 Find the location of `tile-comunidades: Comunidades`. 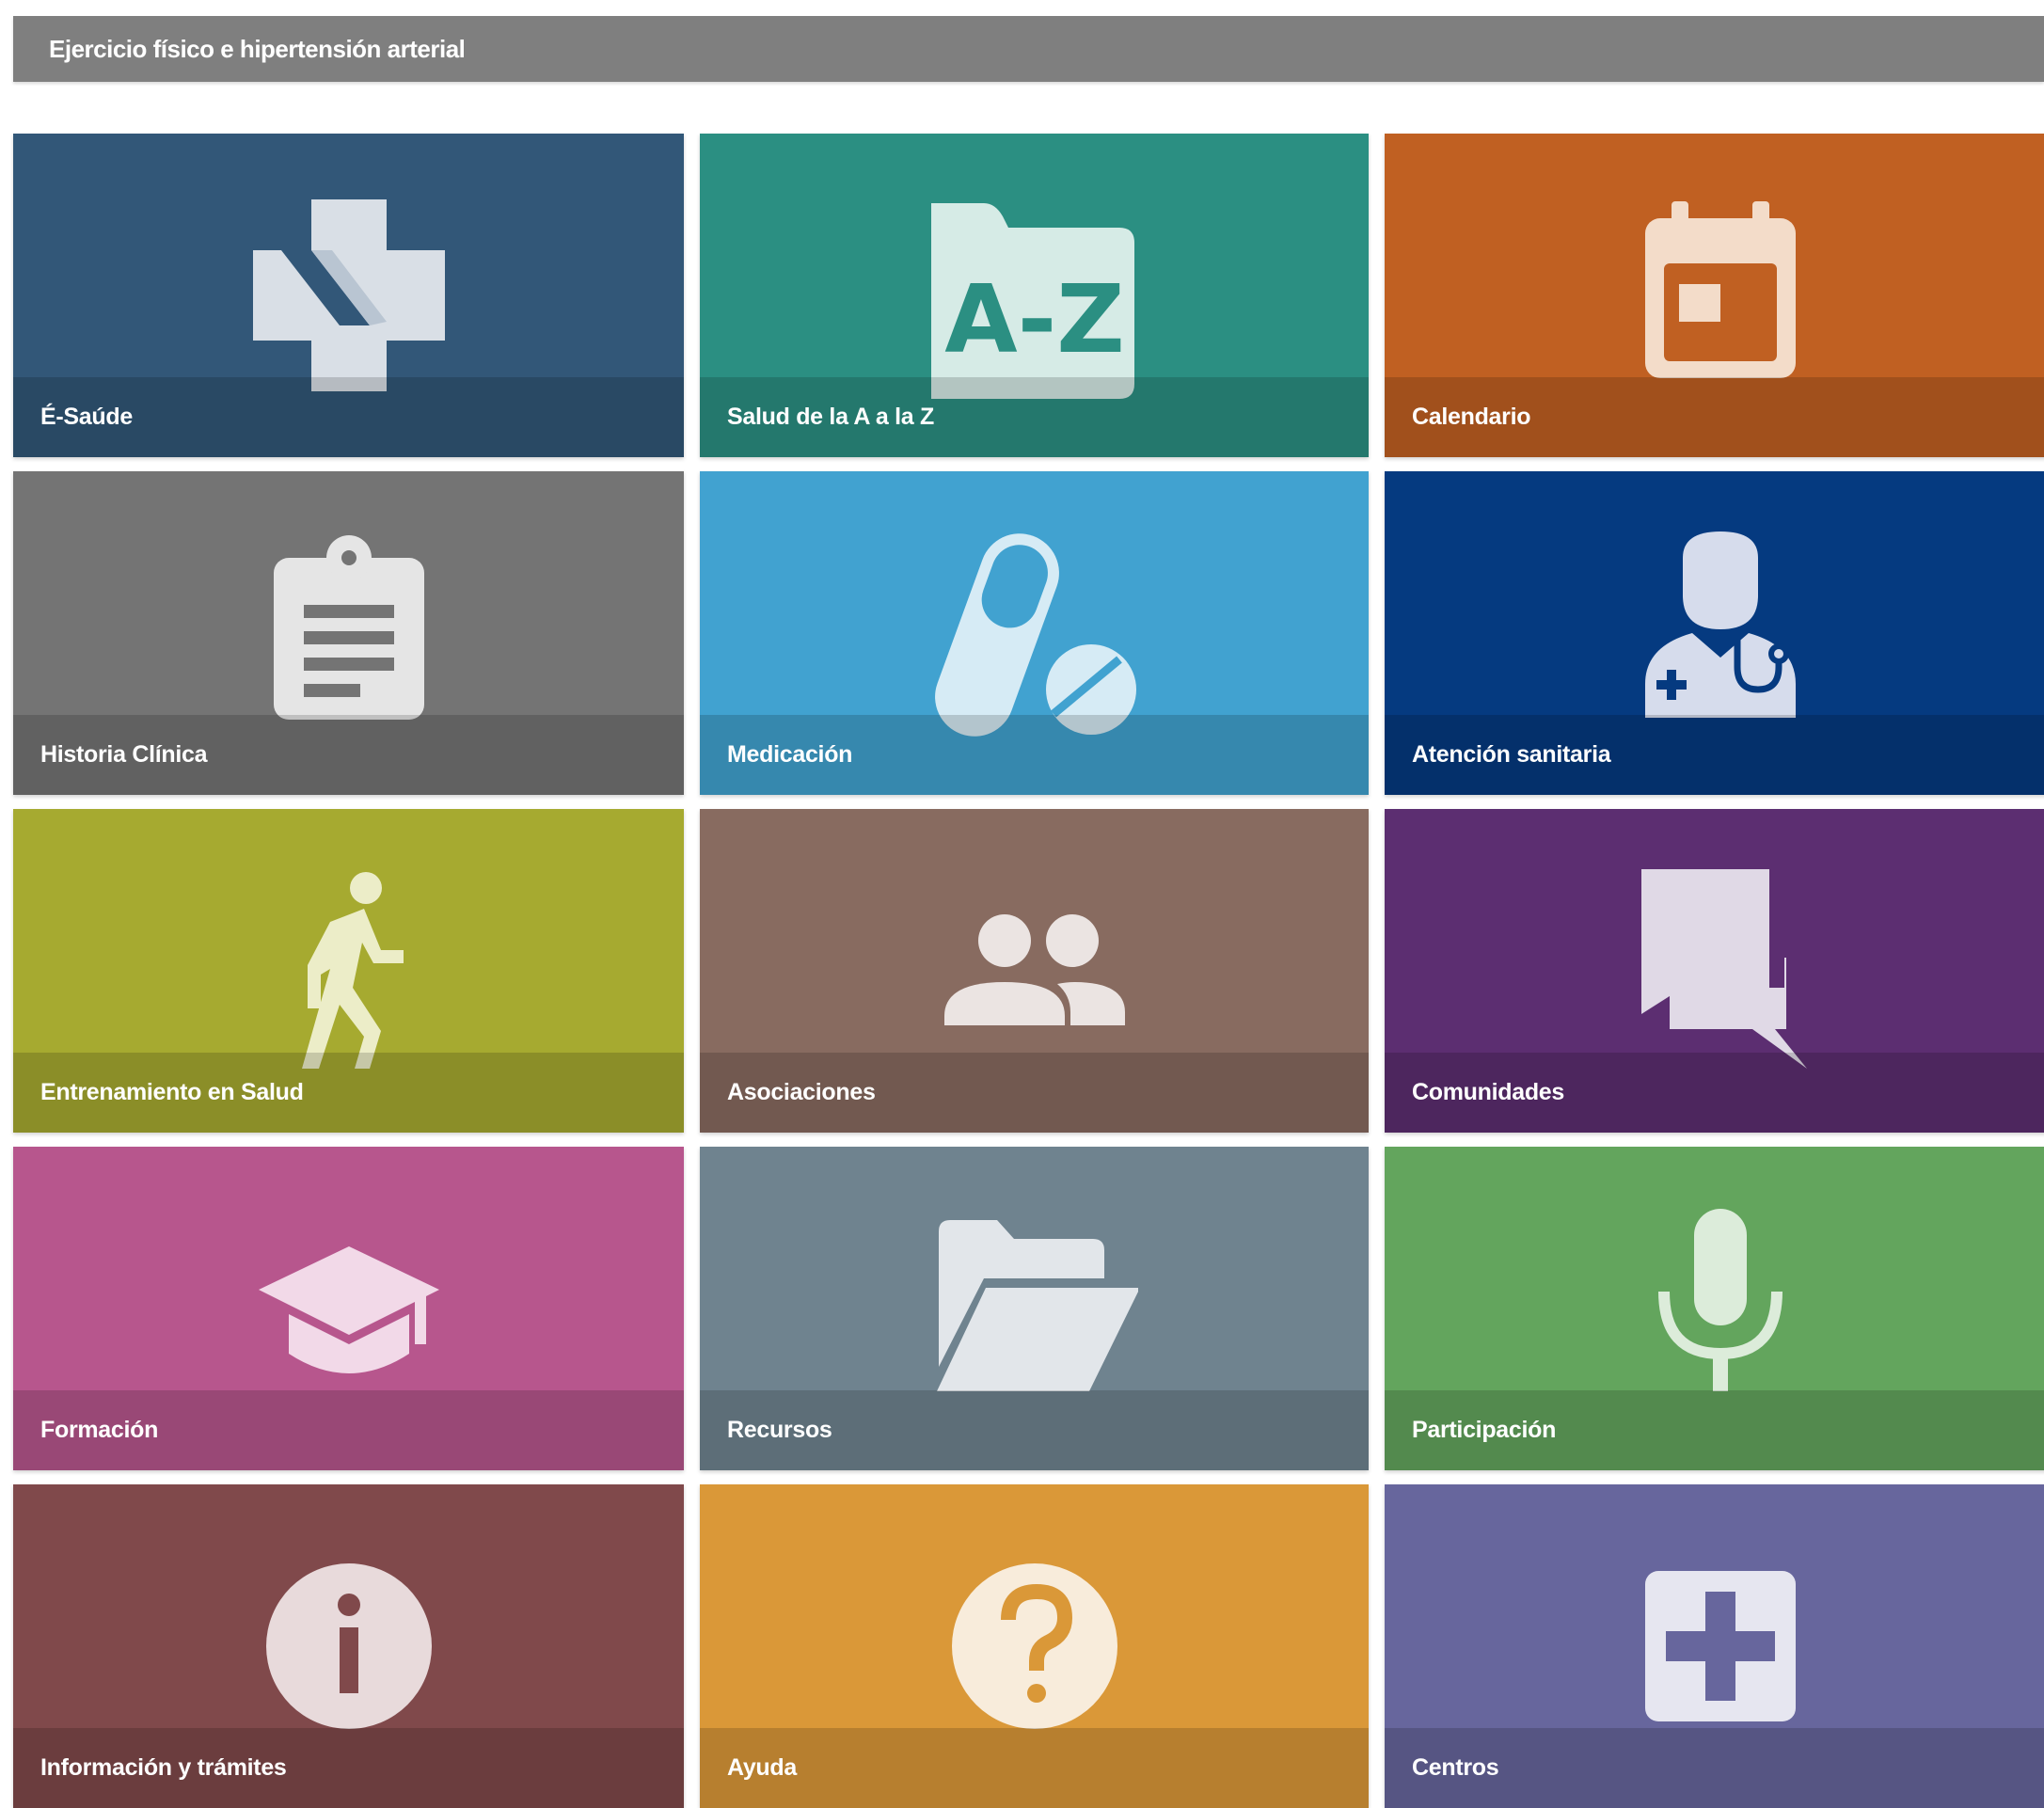

tile-comunidades: Comunidades is located at coordinates (1714, 971).